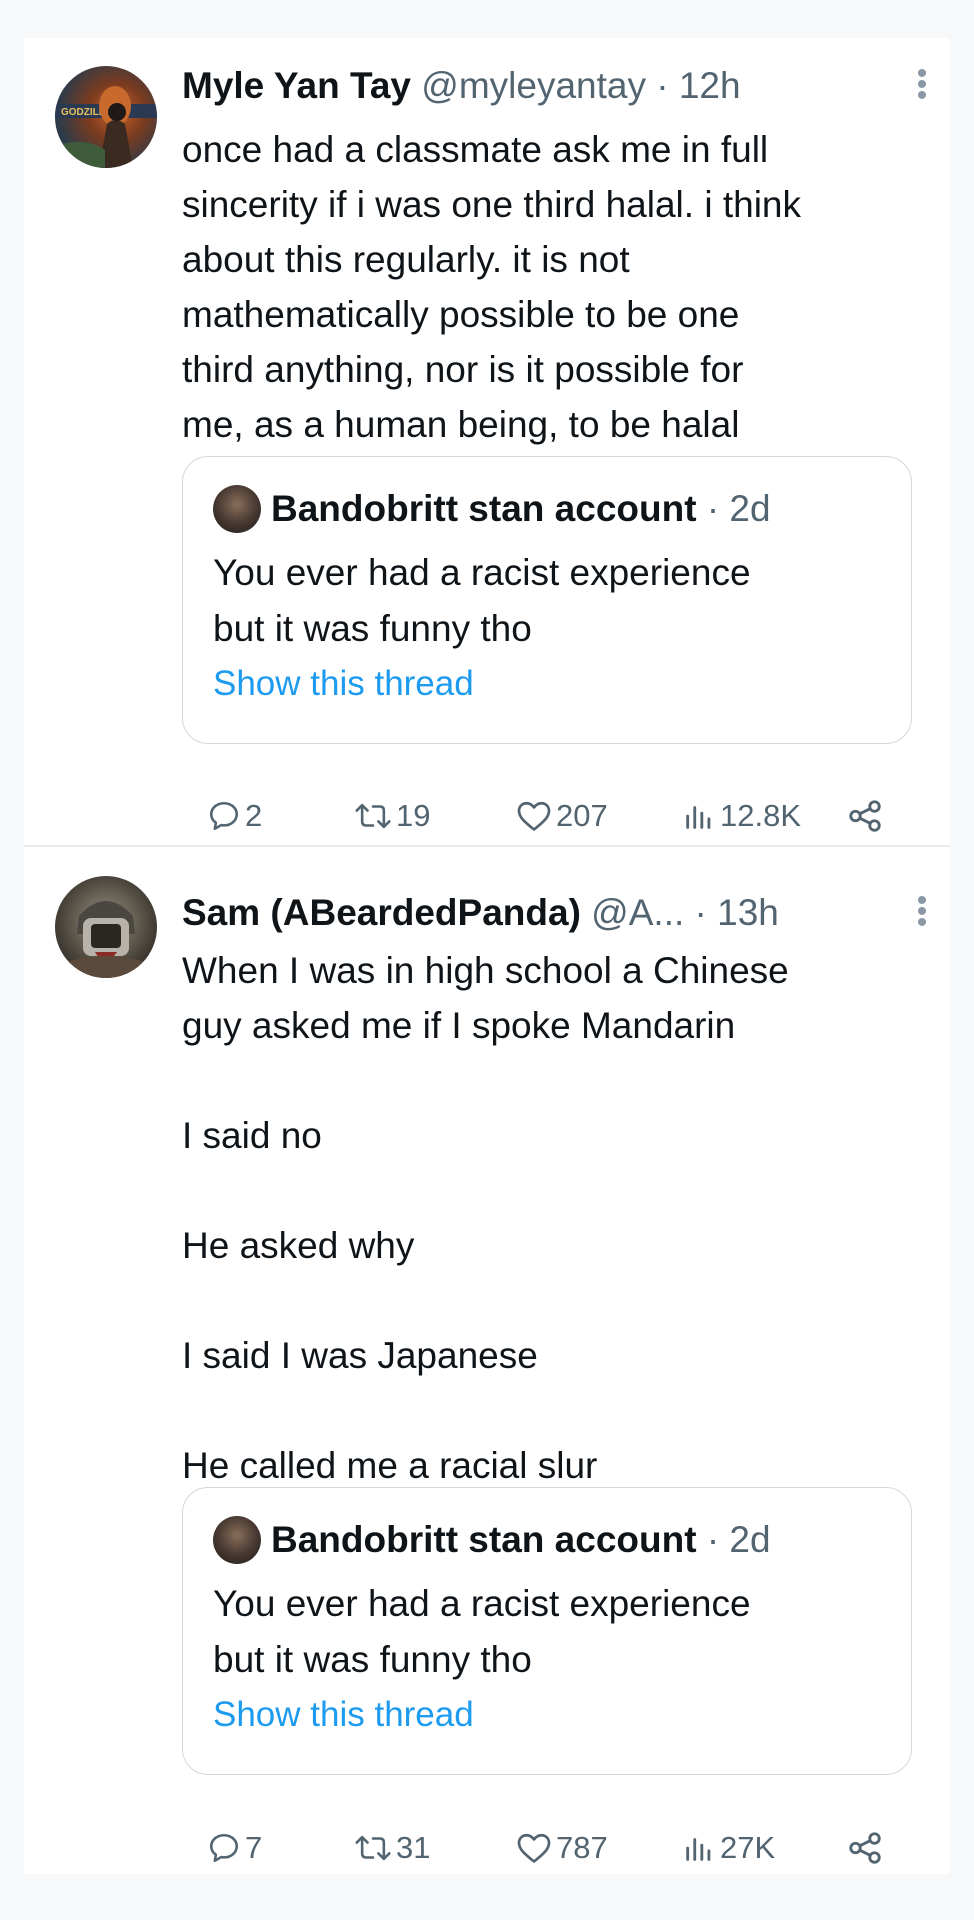 The width and height of the screenshot is (974, 1920). Describe the element at coordinates (298, 1245) in the screenshot. I see `tweet-line: He asked why` at that location.